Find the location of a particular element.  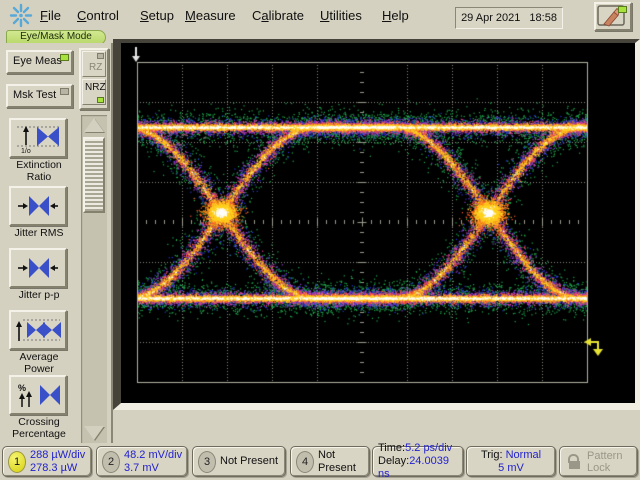

channel-2-button: 2 48.2 mV/div 3.7 mV is located at coordinates (142, 461).